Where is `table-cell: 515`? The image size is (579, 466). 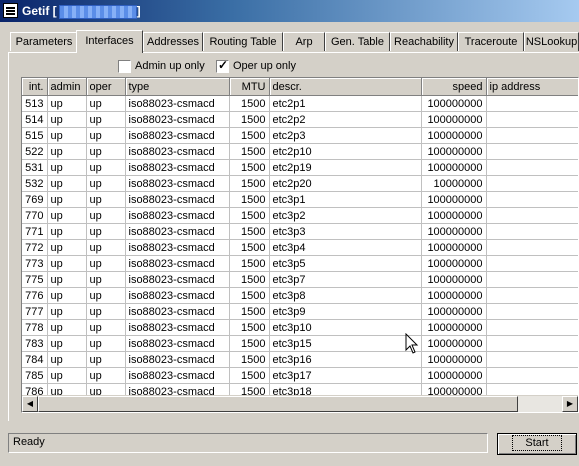
table-cell: 515 is located at coordinates (35, 135).